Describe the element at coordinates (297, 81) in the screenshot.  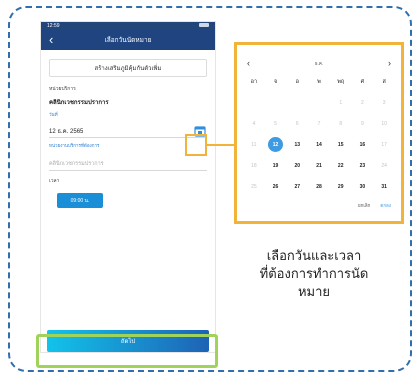
I see `weekday-label: อ` at that location.